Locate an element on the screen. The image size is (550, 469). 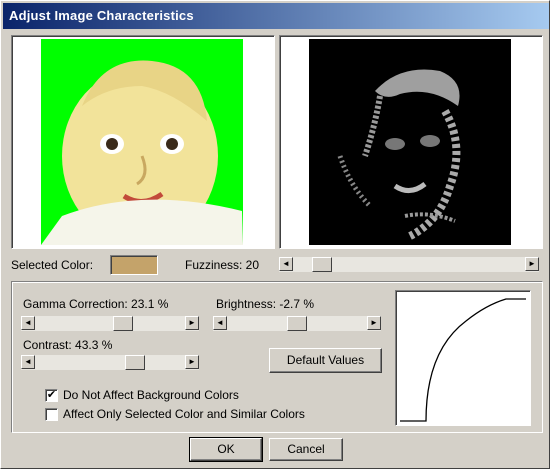
ok-button: OK is located at coordinates (226, 449).